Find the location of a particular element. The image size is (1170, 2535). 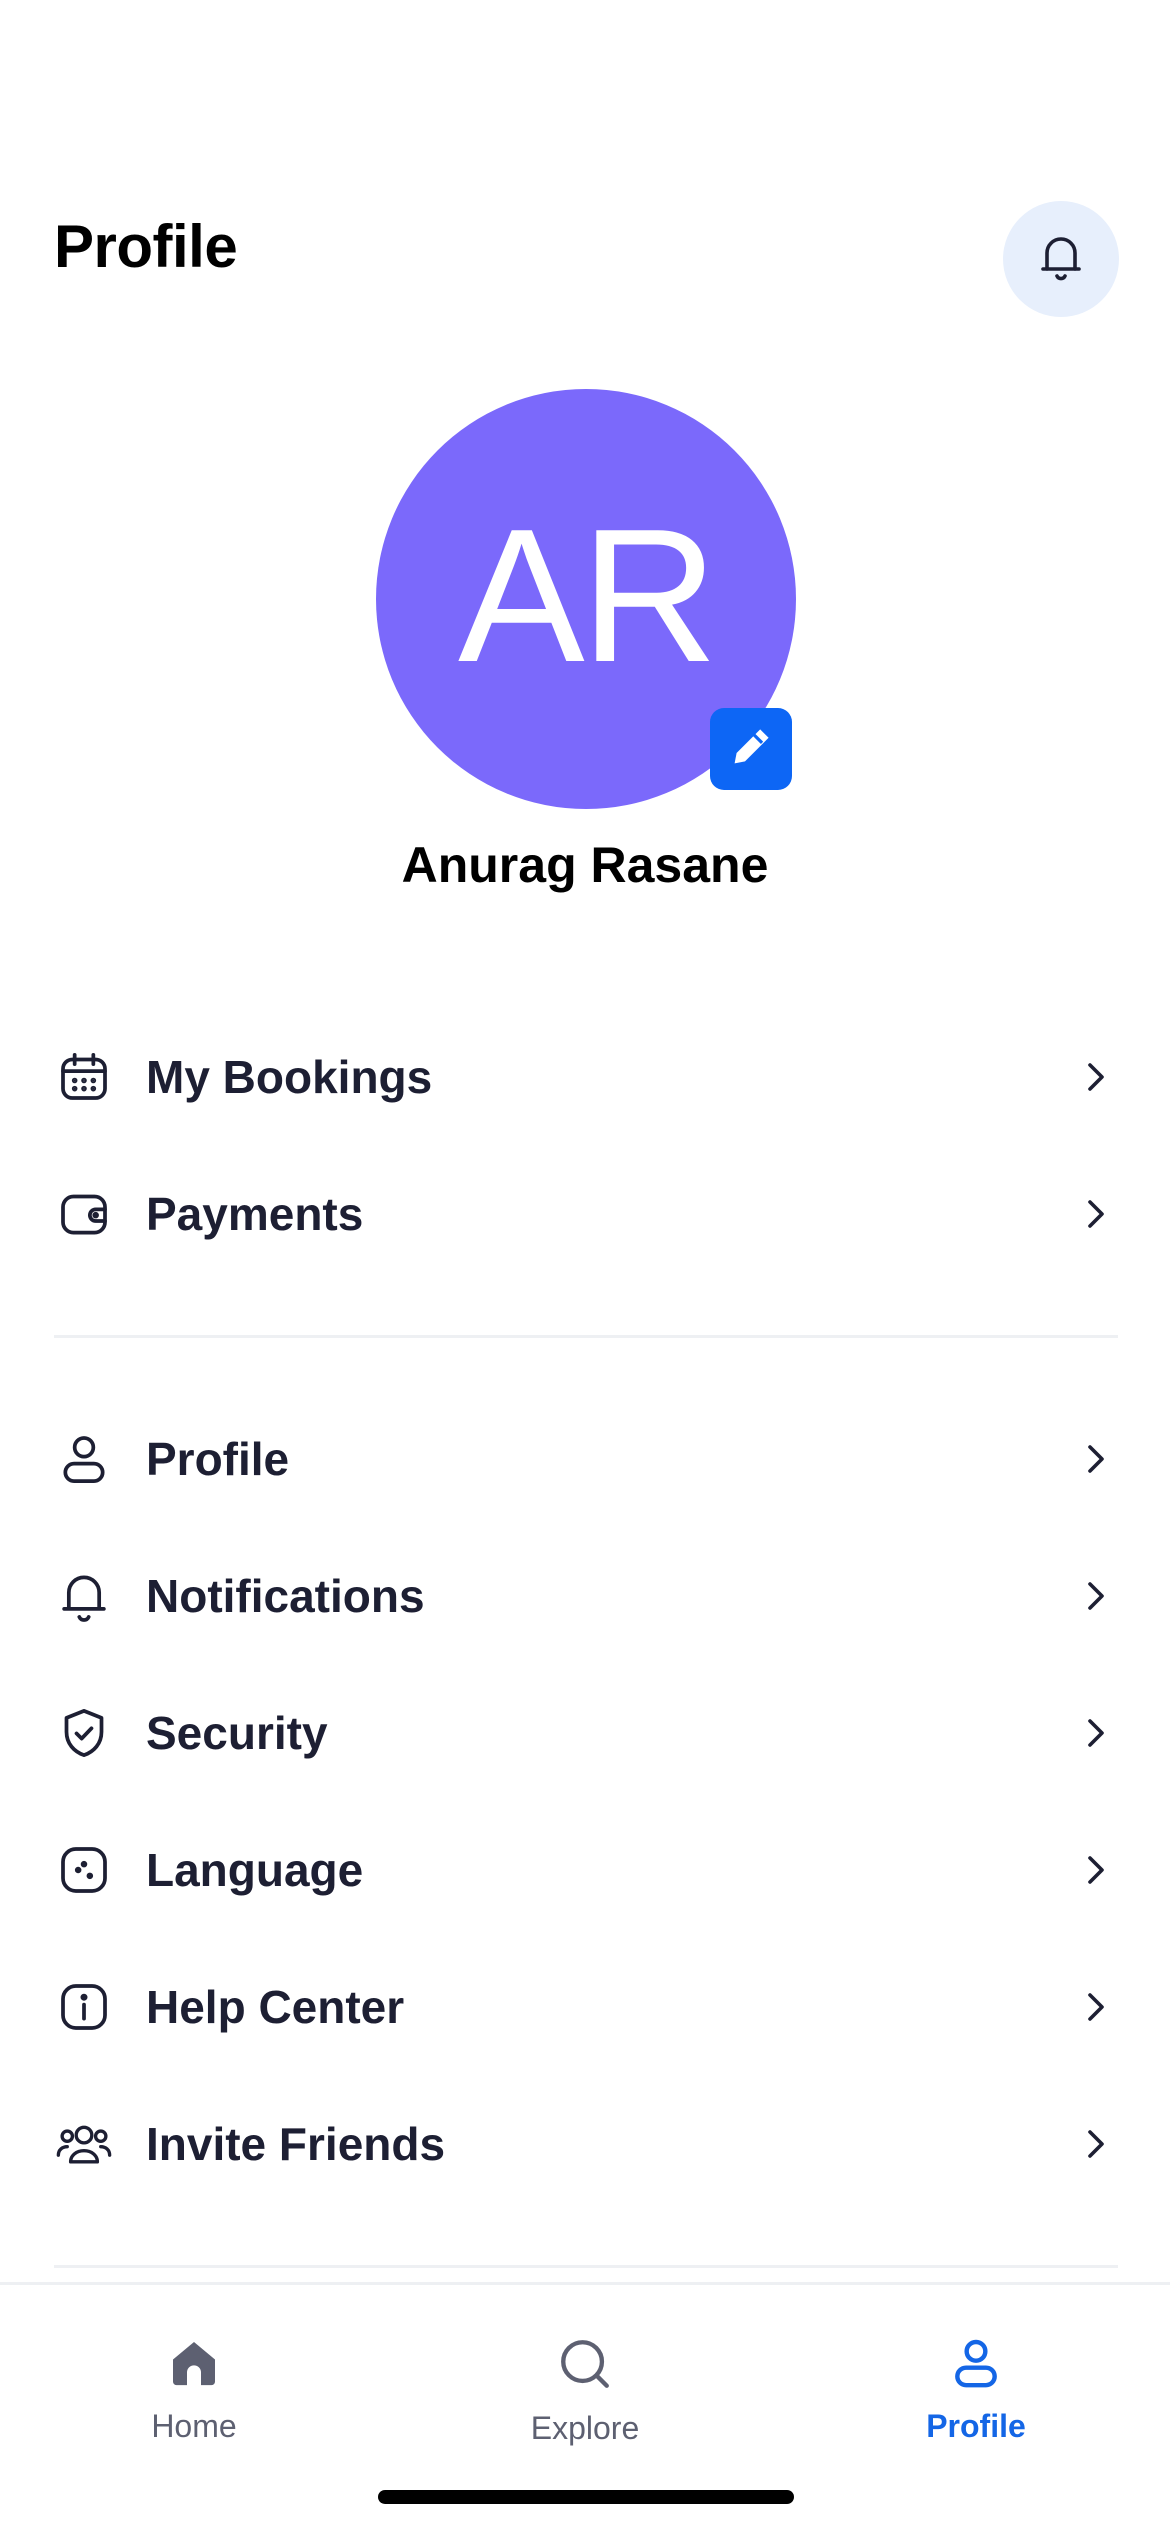

page-title: Profile is located at coordinates (146, 246).